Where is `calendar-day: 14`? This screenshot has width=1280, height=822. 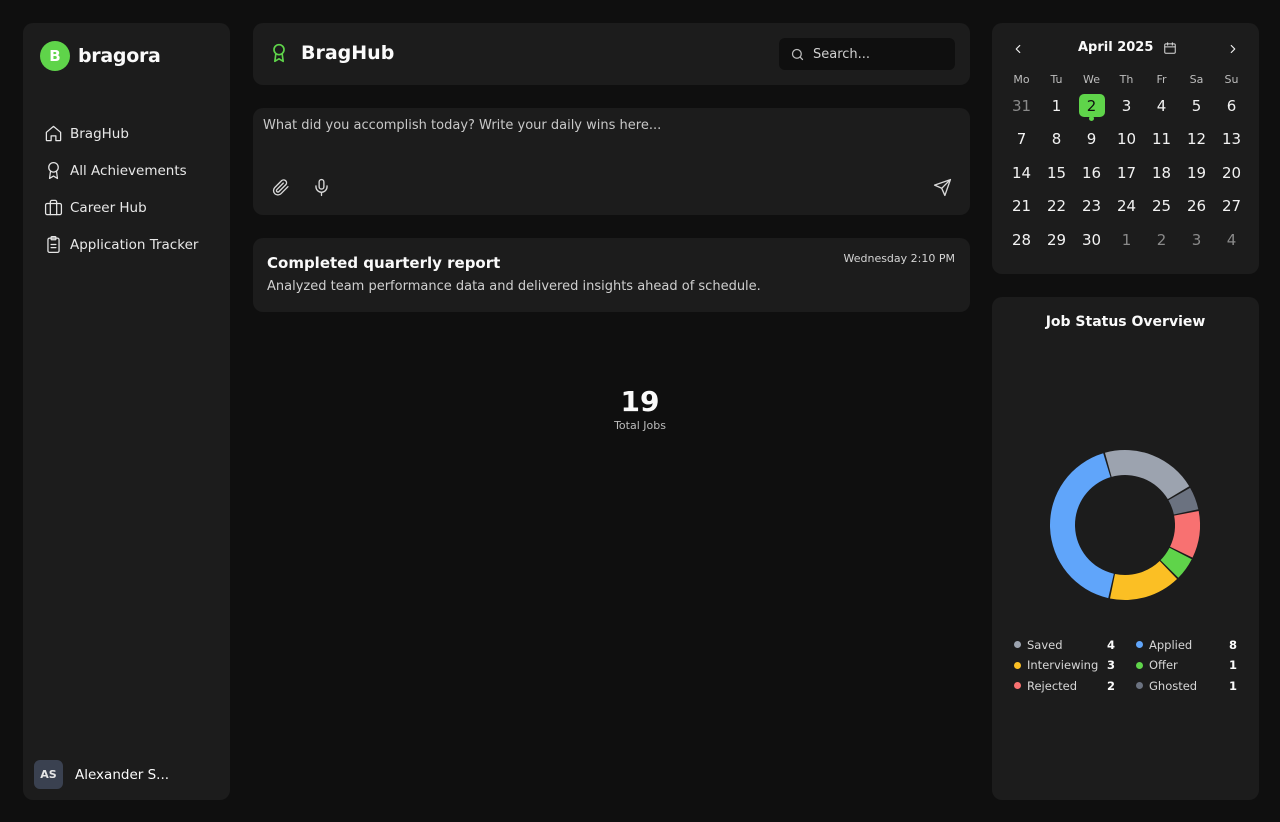 calendar-day: 14 is located at coordinates (1021, 173).